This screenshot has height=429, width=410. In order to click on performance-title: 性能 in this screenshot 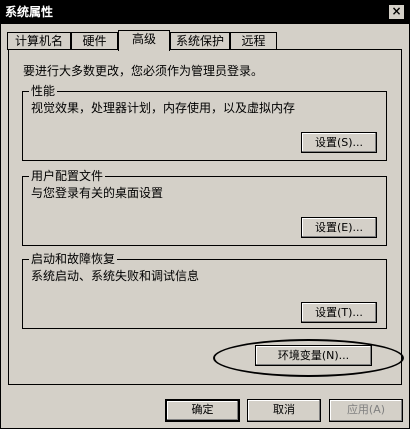, I will do `click(43, 91)`.